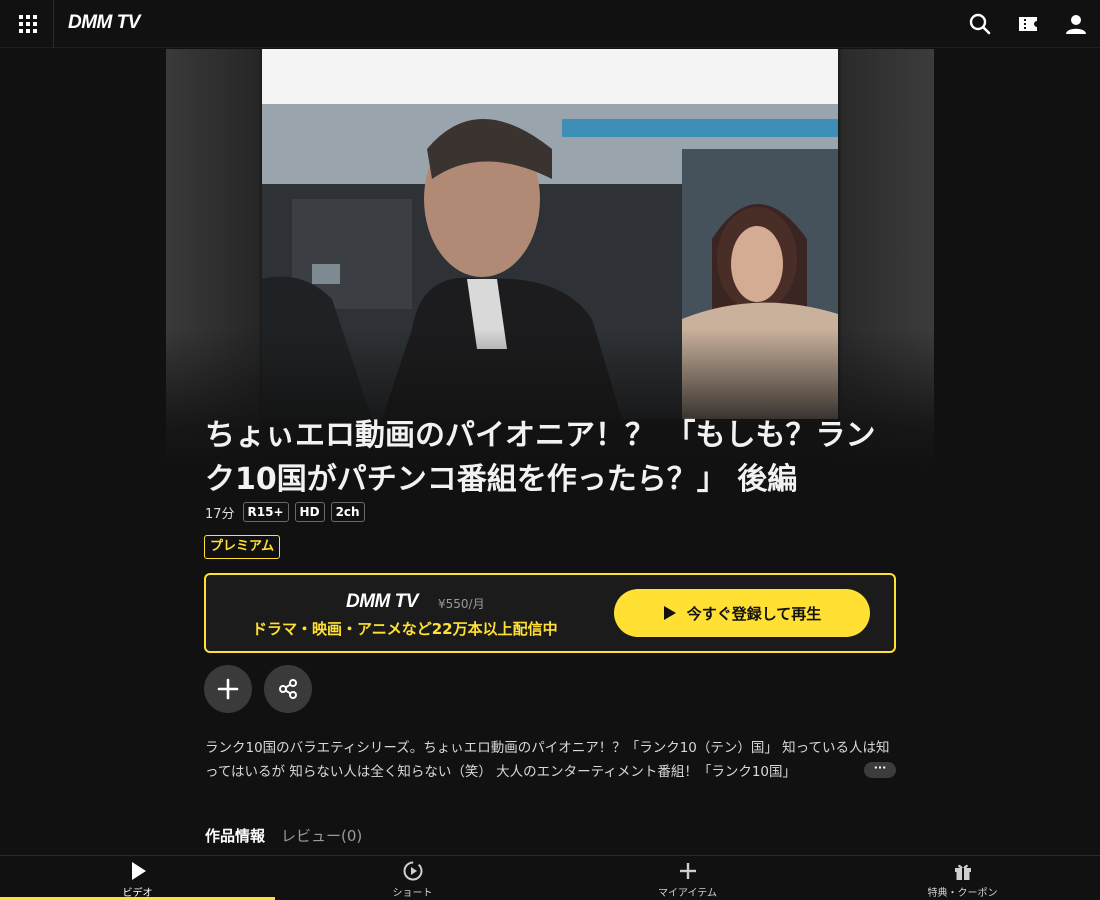  I want to click on share-button, so click(288, 689).